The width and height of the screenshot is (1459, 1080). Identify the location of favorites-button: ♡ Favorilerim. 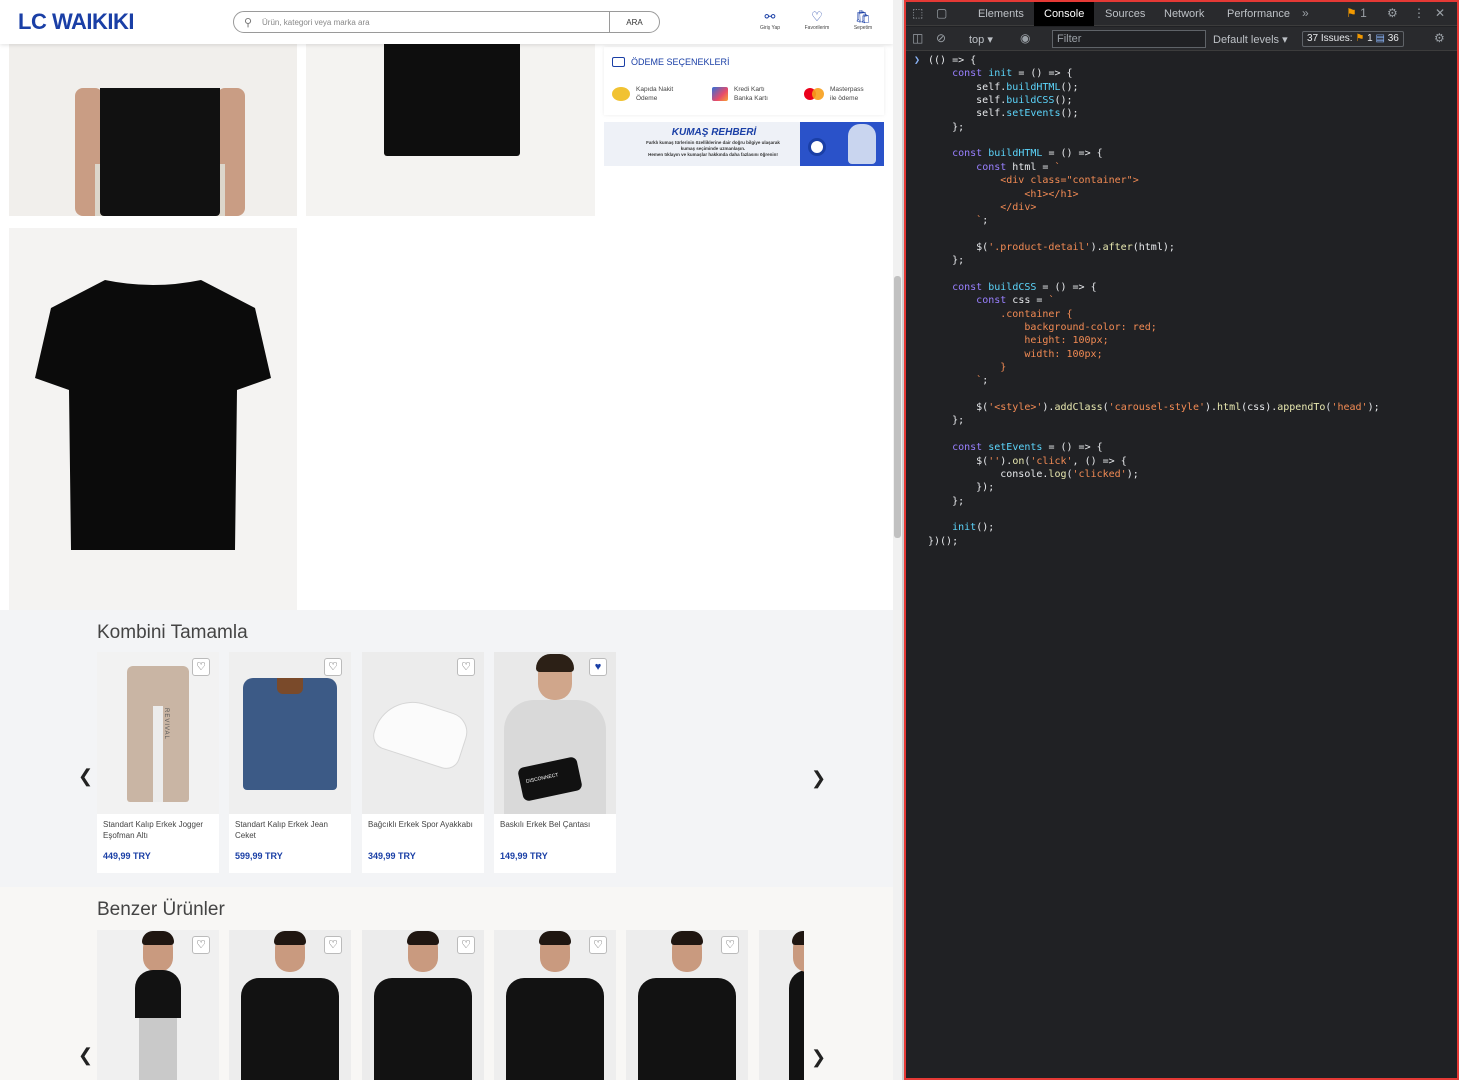
(817, 20).